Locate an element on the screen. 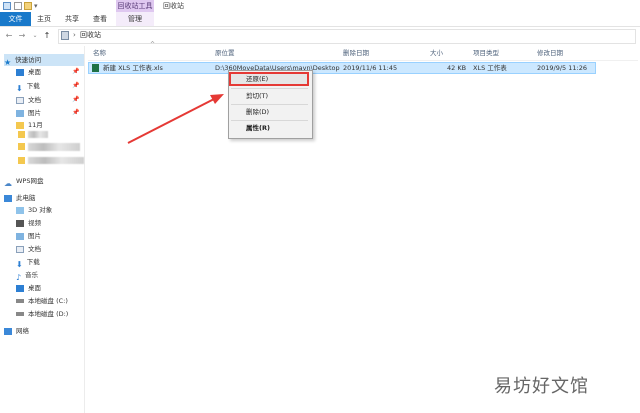  column-header-date-modified: 修改日期 is located at coordinates (550, 53).